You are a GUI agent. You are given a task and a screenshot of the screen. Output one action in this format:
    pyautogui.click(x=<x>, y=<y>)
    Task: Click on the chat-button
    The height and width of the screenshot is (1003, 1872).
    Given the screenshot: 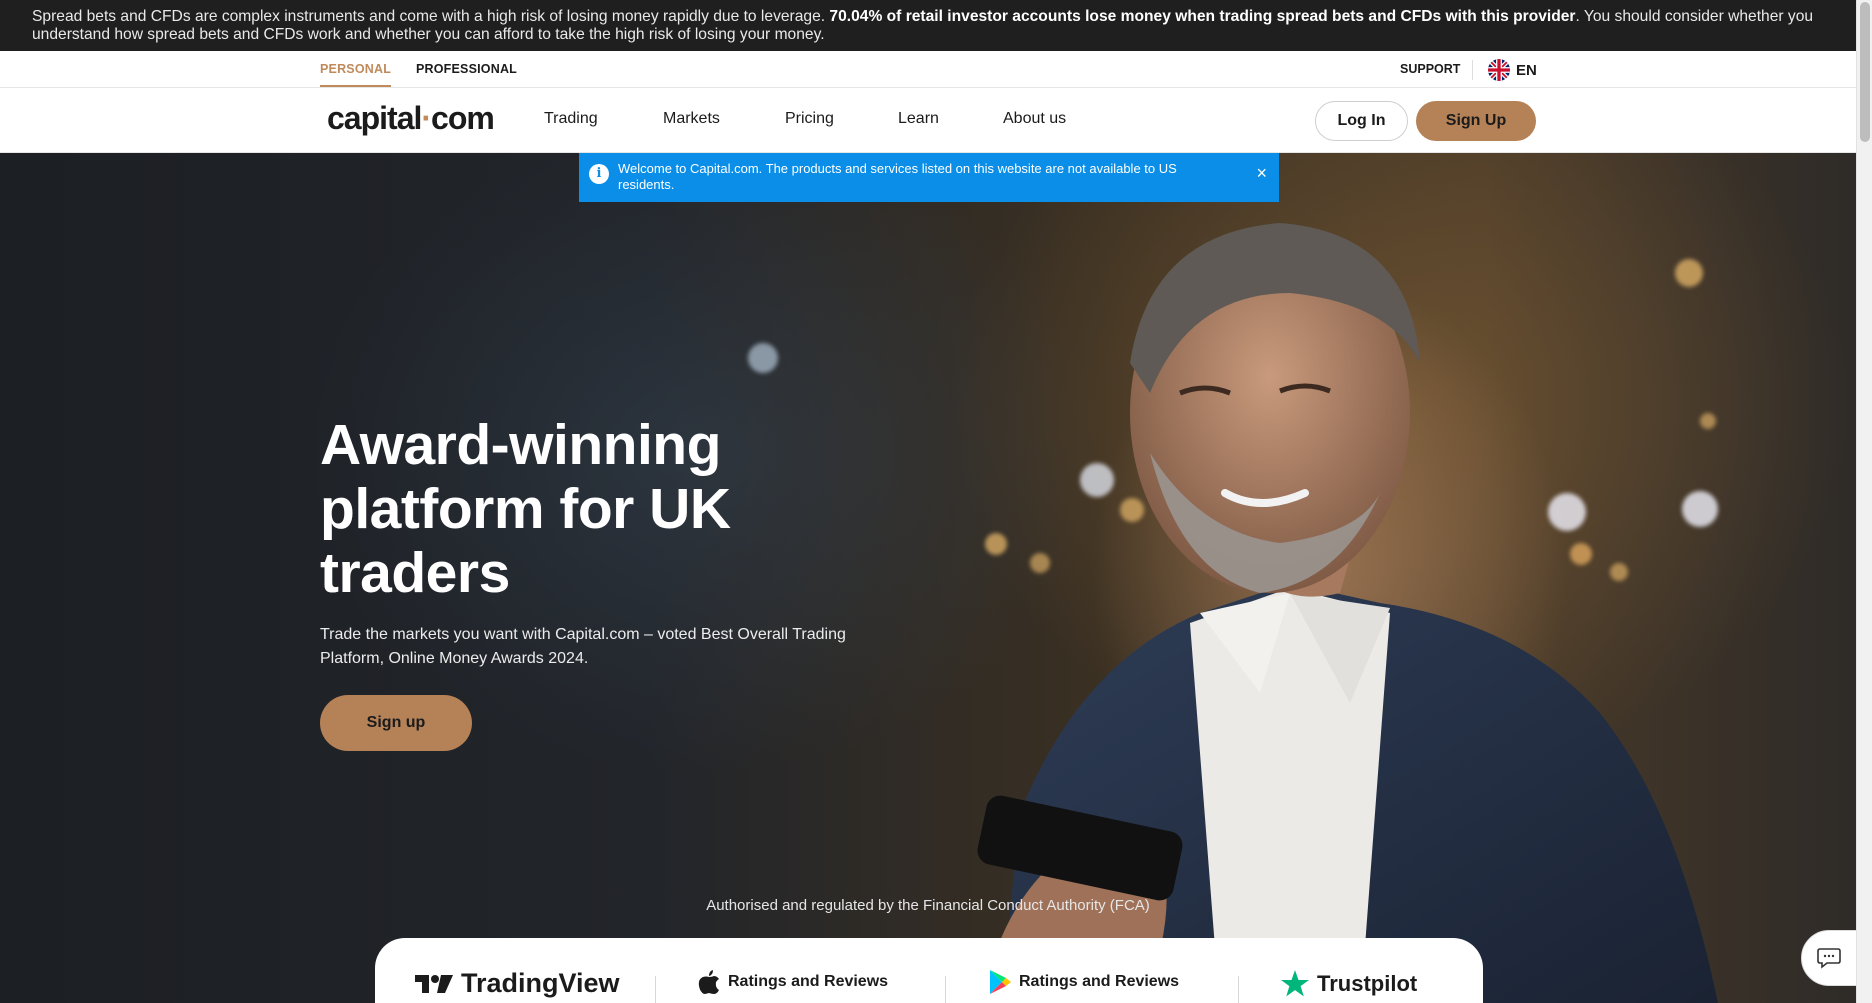 What is the action you would take?
    pyautogui.click(x=1829, y=958)
    